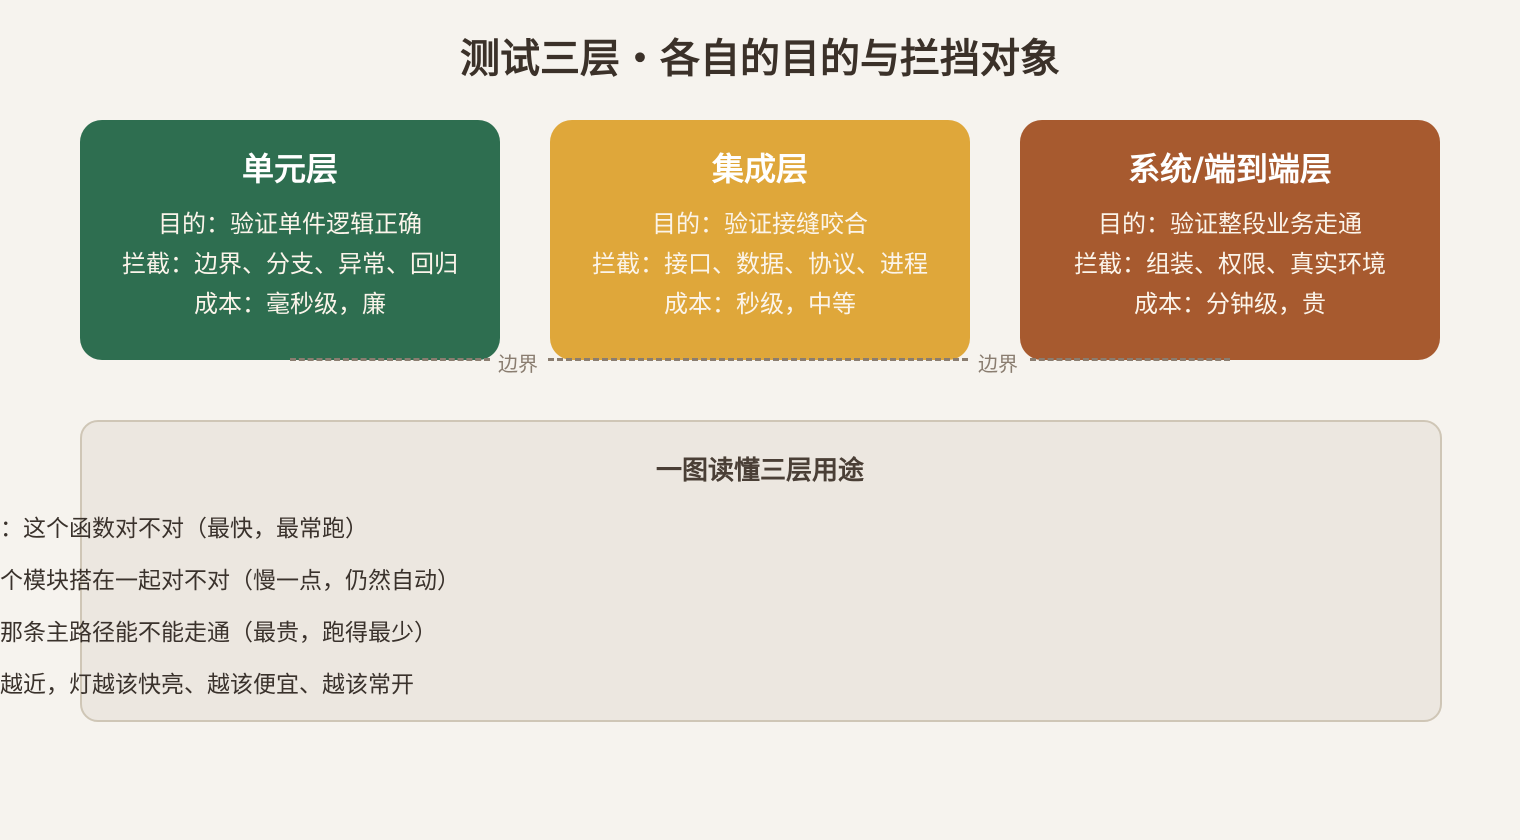 Image resolution: width=1520 pixels, height=840 pixels. I want to click on card-title: 集成层, so click(759, 169).